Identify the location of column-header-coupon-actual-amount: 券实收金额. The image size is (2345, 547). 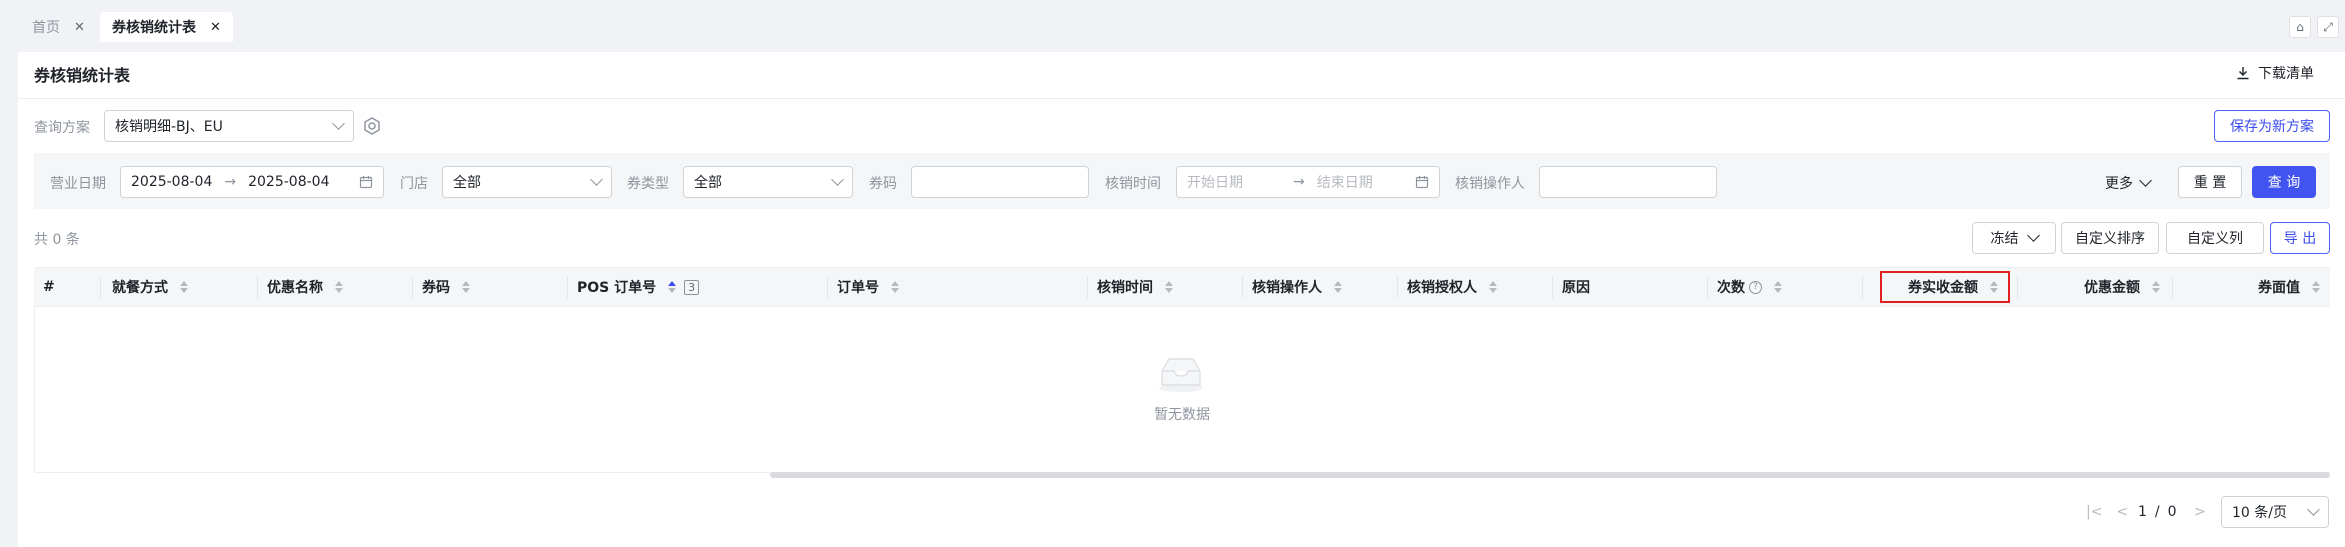
(1945, 287).